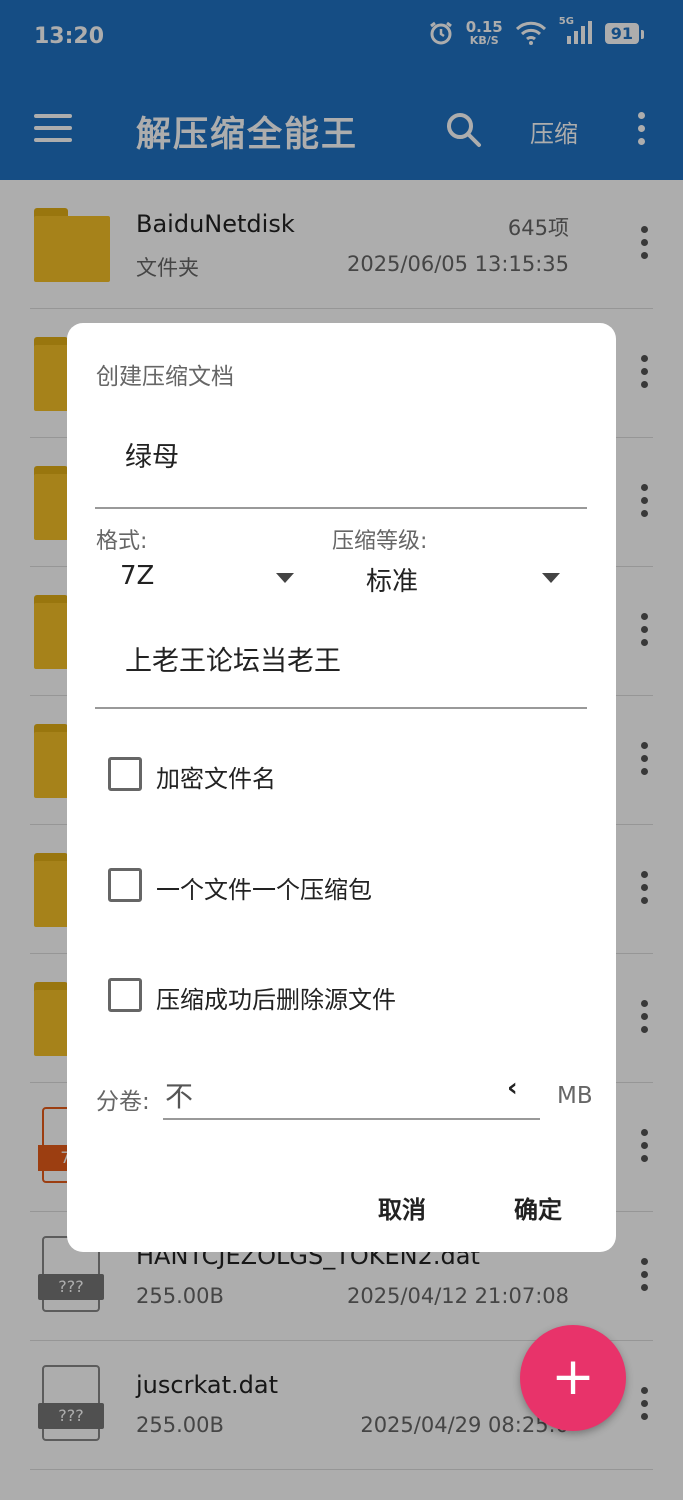  Describe the element at coordinates (276, 1000) in the screenshot. I see `delete-source-label: 压缩成功后删除源文件` at that location.